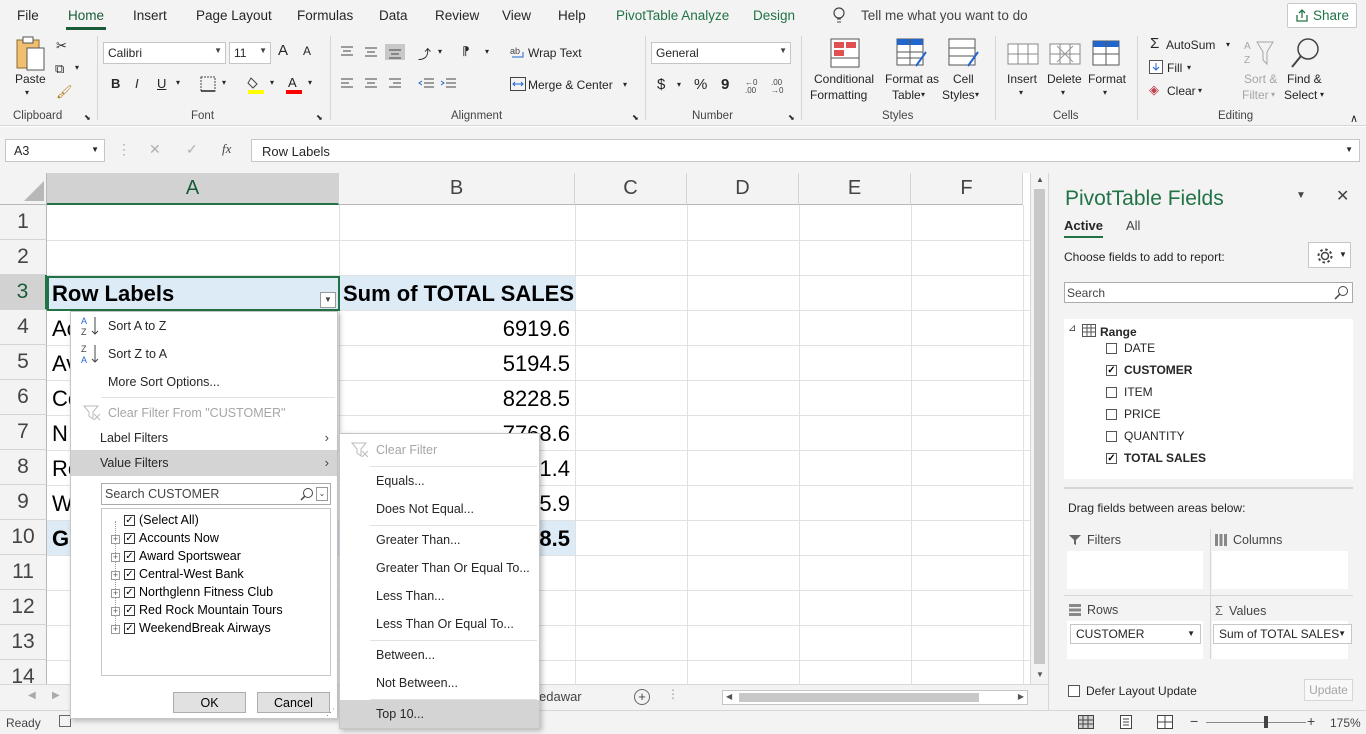 This screenshot has height=734, width=1366. What do you see at coordinates (570, 85) in the screenshot?
I see `merge-center-button: Merge & Center` at bounding box center [570, 85].